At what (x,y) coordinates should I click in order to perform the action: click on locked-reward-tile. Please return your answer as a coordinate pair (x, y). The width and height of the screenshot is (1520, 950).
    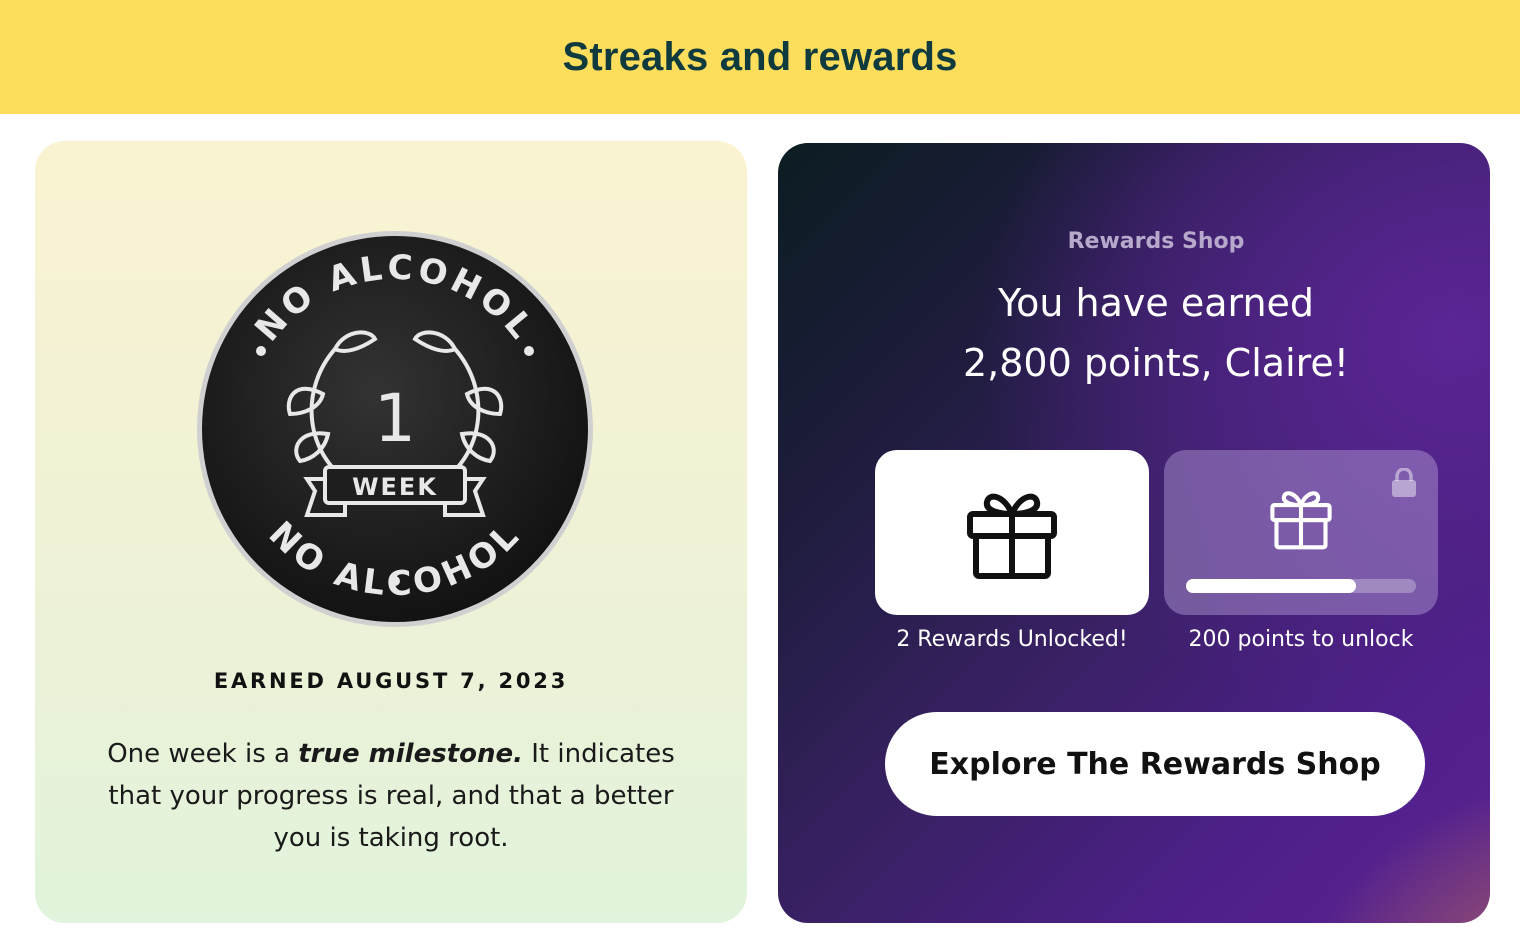
    Looking at the image, I should click on (1301, 532).